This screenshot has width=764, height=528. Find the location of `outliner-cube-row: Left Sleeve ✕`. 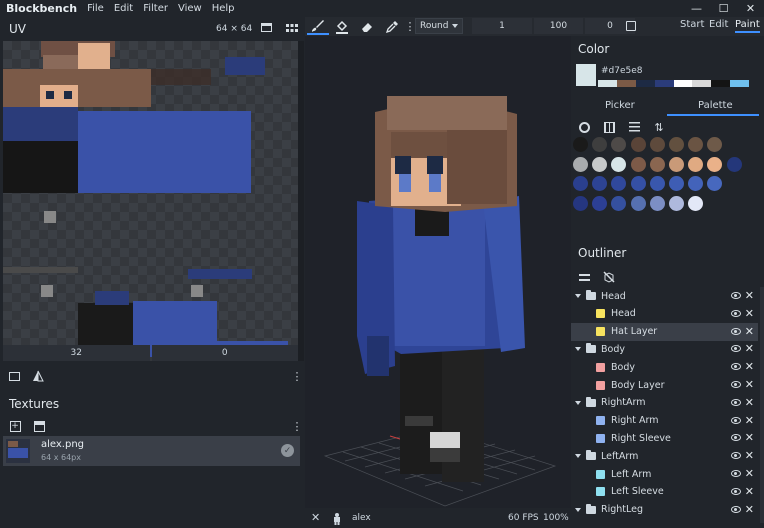

outliner-cube-row: Left Sleeve ✕ is located at coordinates (664, 492).